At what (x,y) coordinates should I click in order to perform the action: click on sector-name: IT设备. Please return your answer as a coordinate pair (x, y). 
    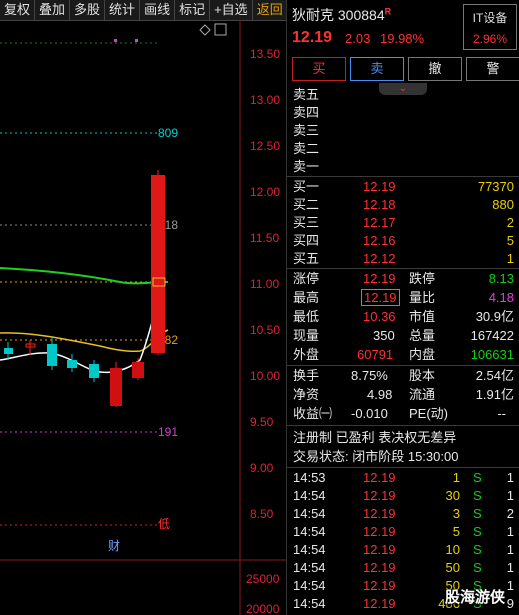
    Looking at the image, I should click on (490, 18).